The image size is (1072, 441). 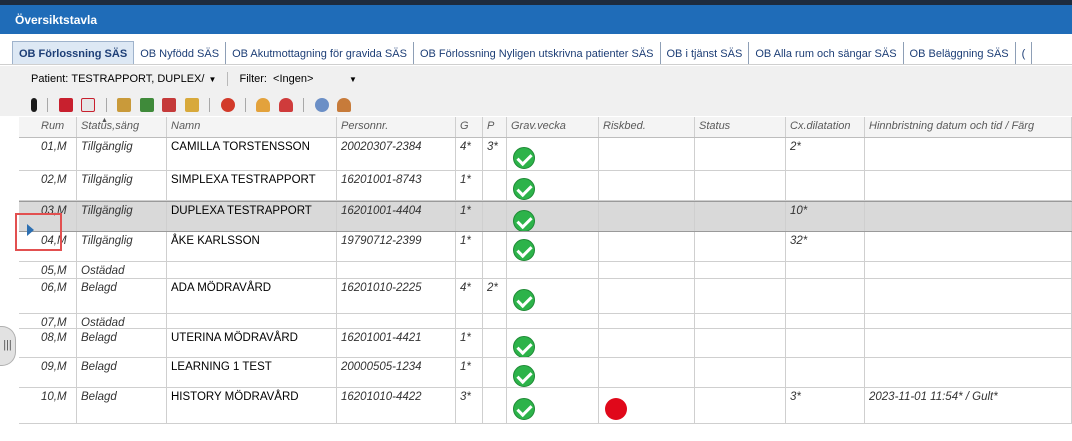 What do you see at coordinates (968, 127) in the screenshot?
I see `column-header-hinn: Hinnbristning datum och tid / Färg` at bounding box center [968, 127].